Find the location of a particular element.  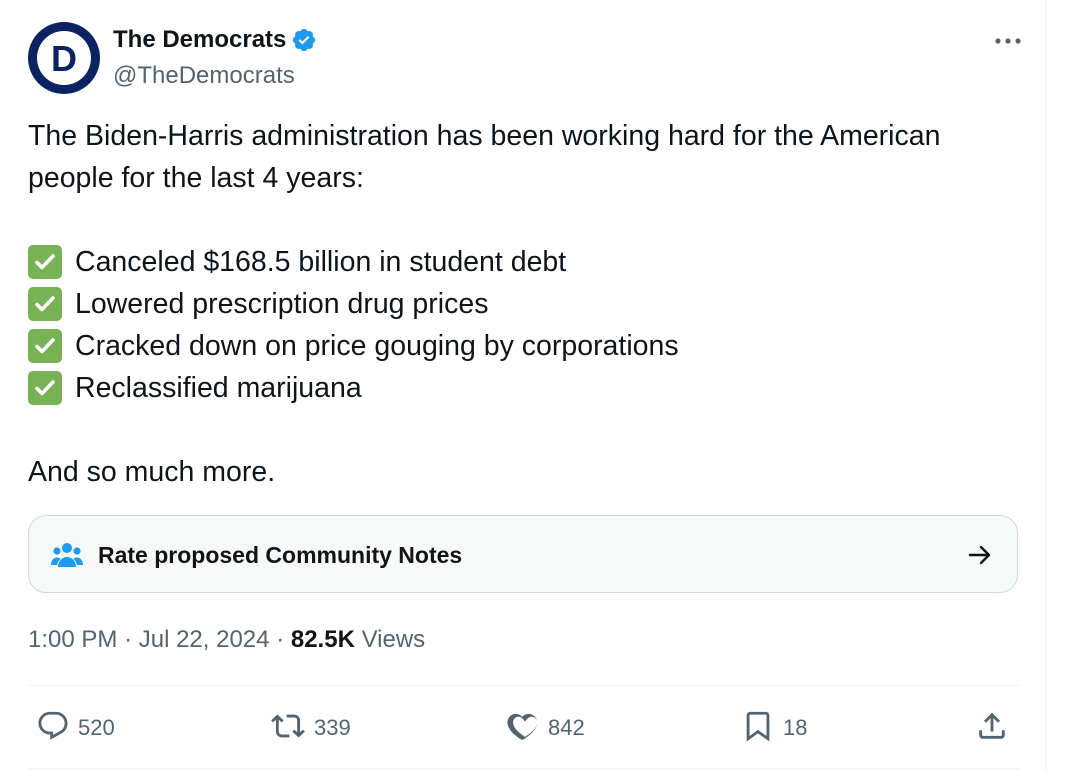

tweet-date: Jul 22, 2024 is located at coordinates (204, 639).